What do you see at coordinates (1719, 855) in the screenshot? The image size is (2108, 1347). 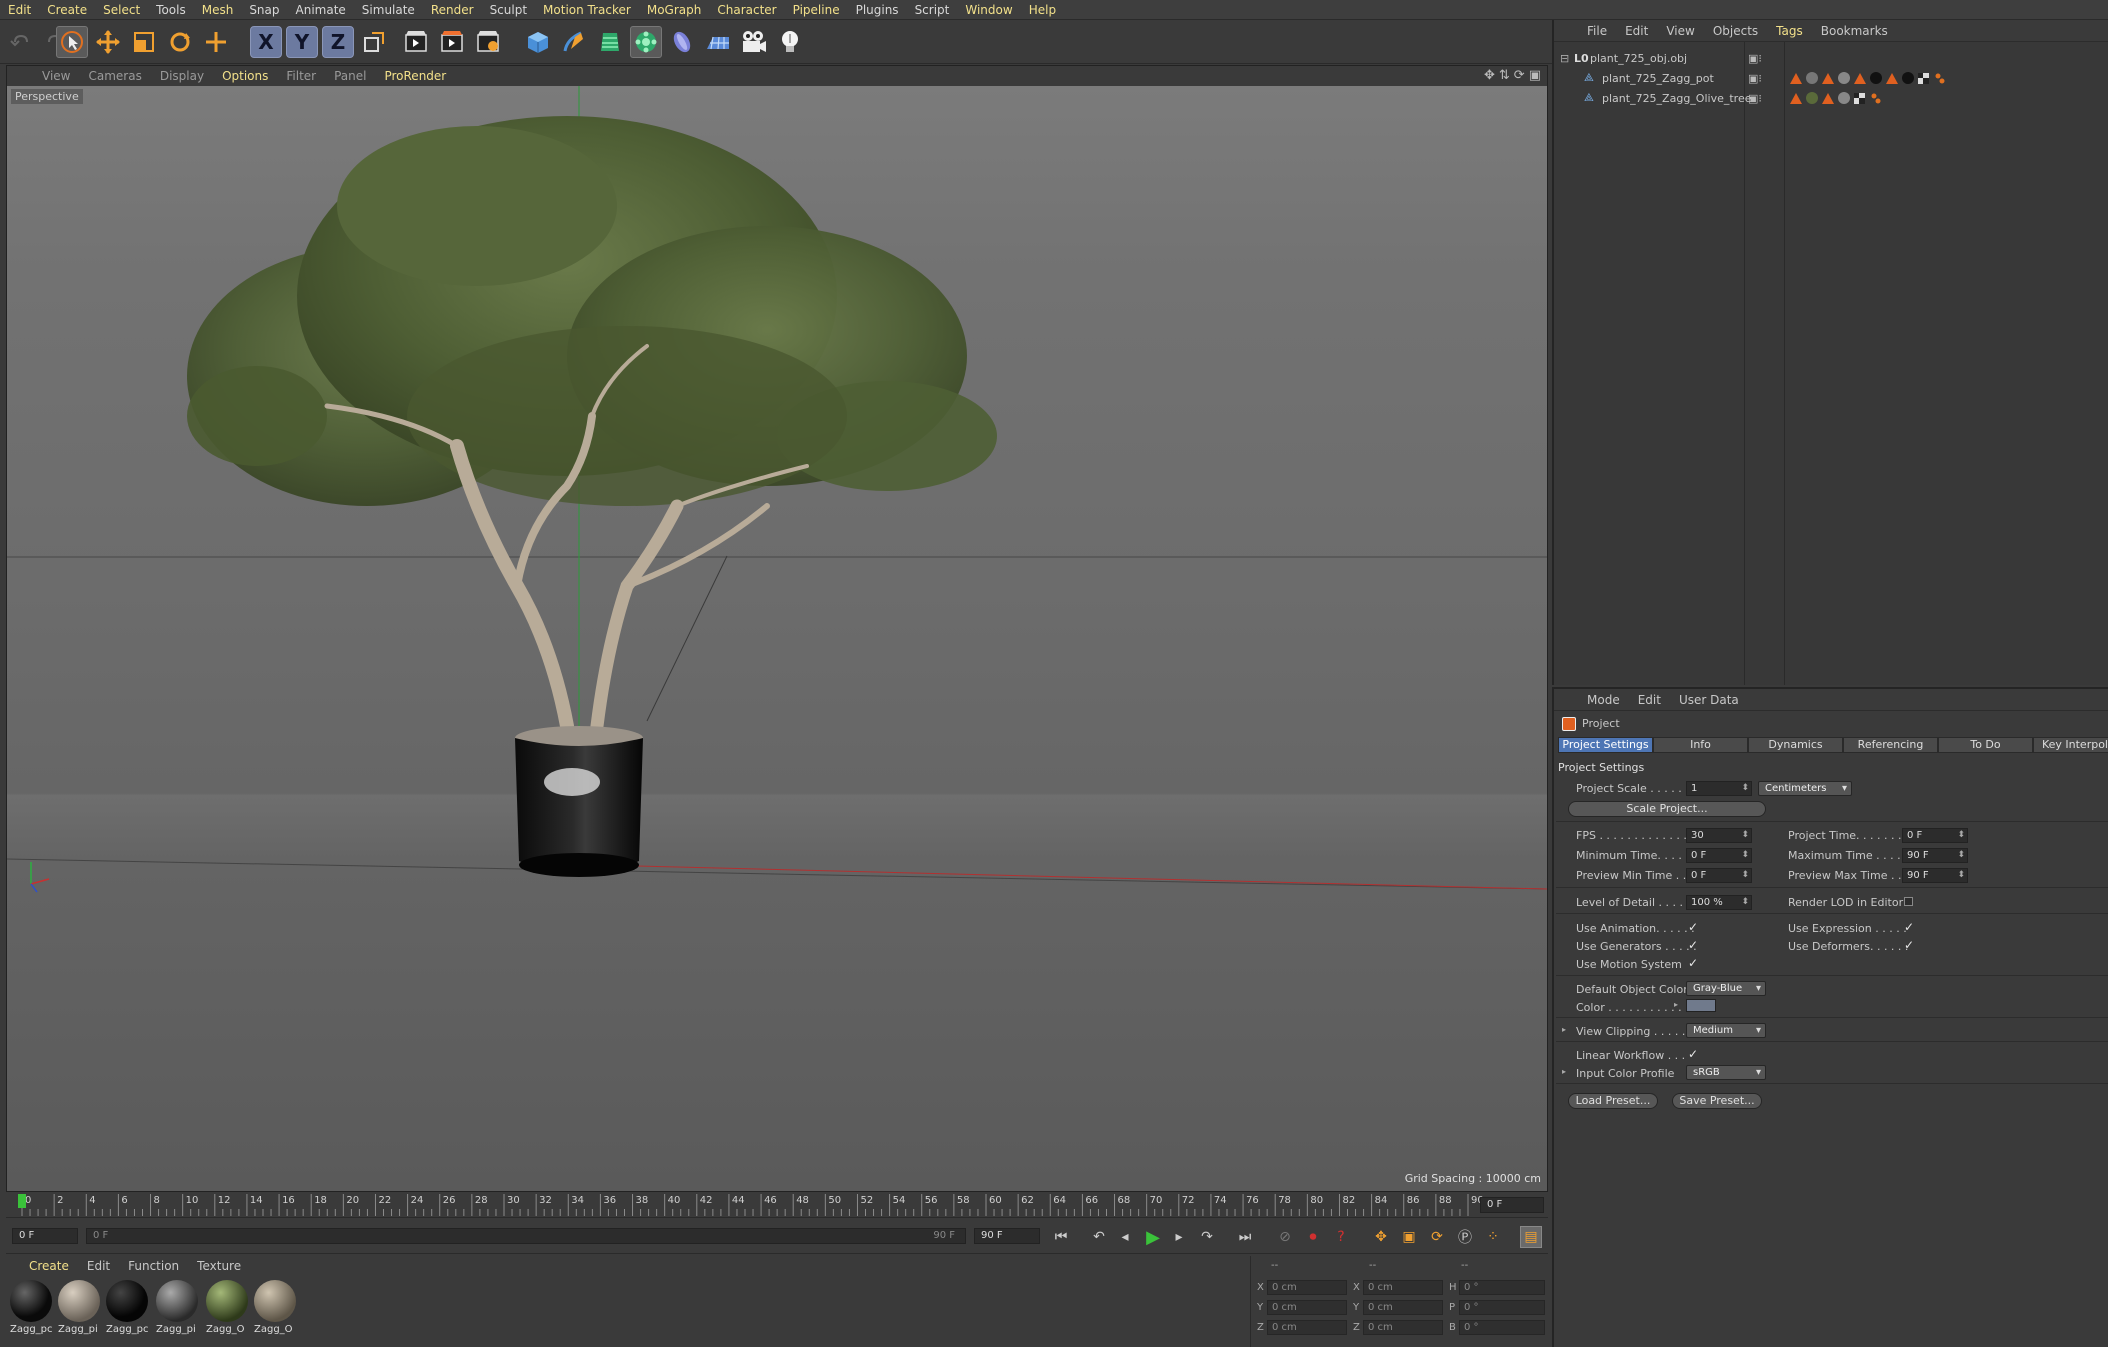 I see `minimum-time-input: 0 F` at bounding box center [1719, 855].